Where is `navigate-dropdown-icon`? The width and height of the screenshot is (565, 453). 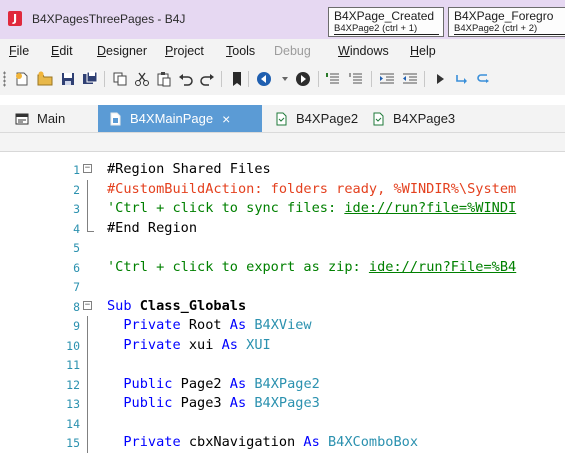
navigate-dropdown-icon is located at coordinates (285, 79).